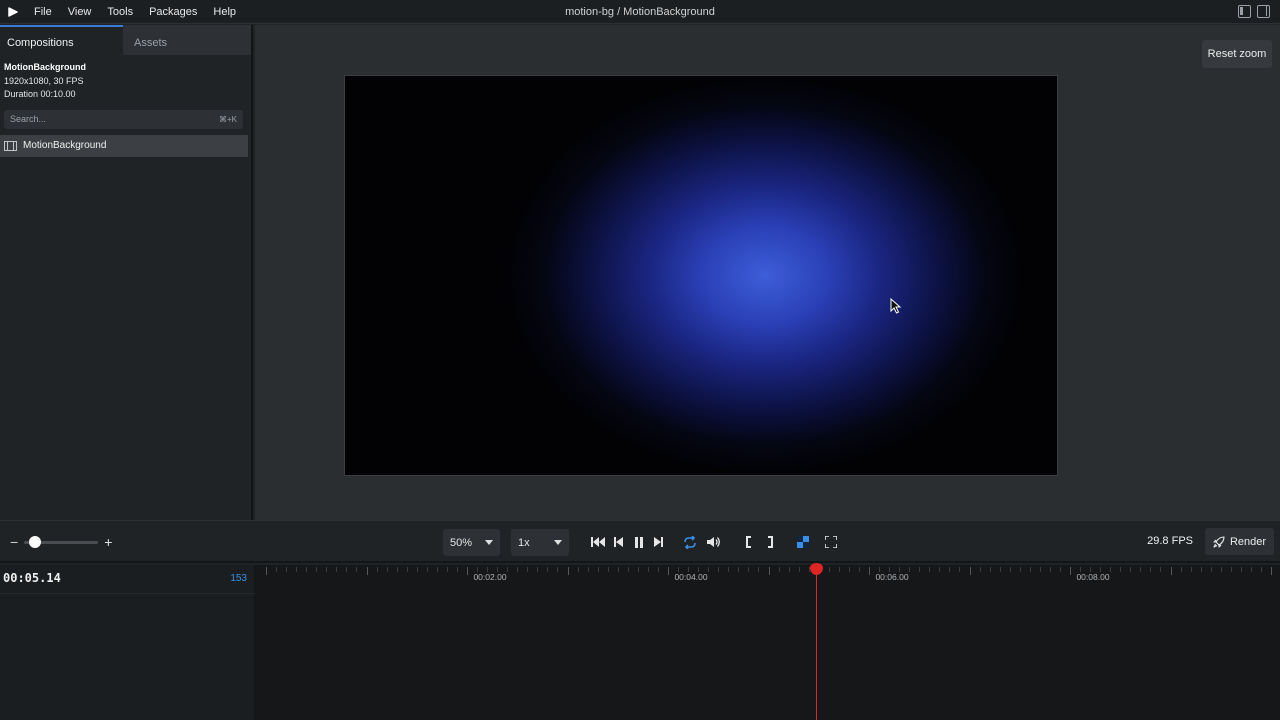  What do you see at coordinates (816, 641) in the screenshot?
I see `playhead` at bounding box center [816, 641].